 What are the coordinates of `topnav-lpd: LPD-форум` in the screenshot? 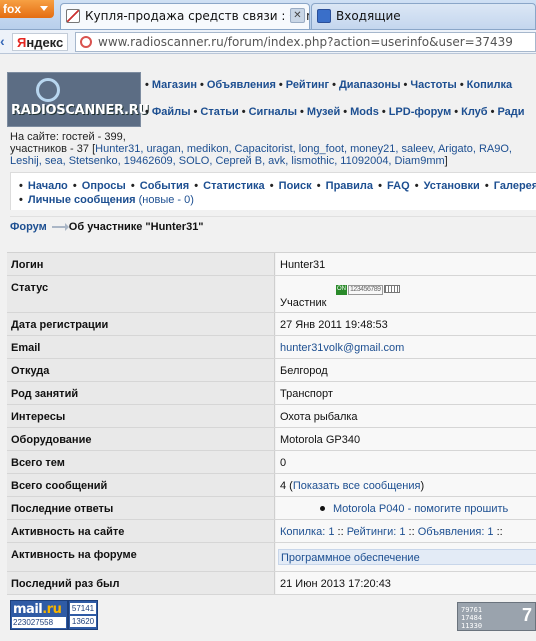 It's located at (420, 112).